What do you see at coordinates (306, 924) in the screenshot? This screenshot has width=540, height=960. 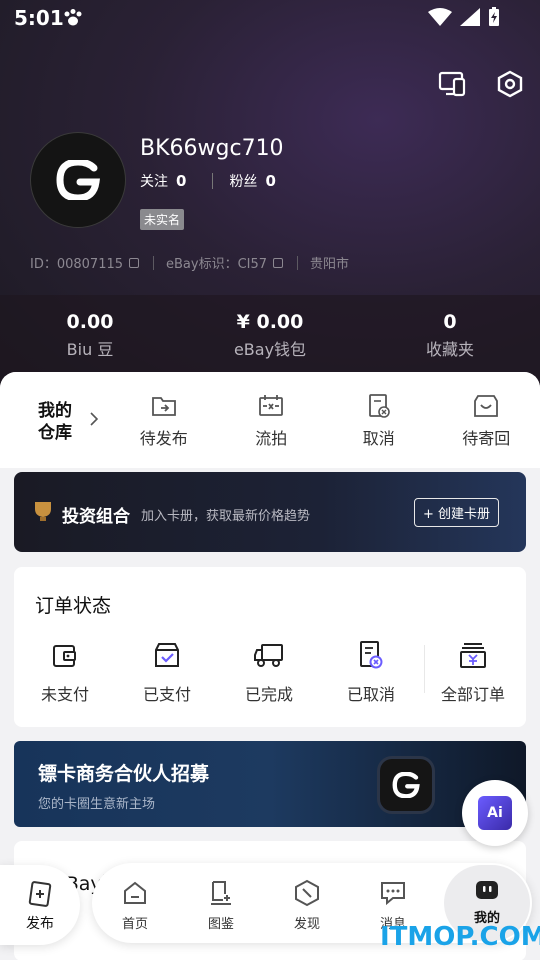 I see `tab-label: 发现` at bounding box center [306, 924].